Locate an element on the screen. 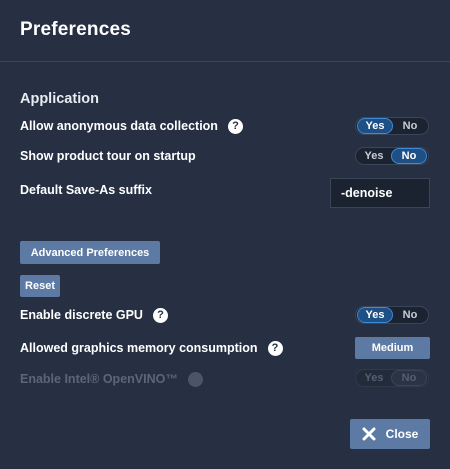  memory-row-label: Allowed graphics memory consumption ? is located at coordinates (151, 348).